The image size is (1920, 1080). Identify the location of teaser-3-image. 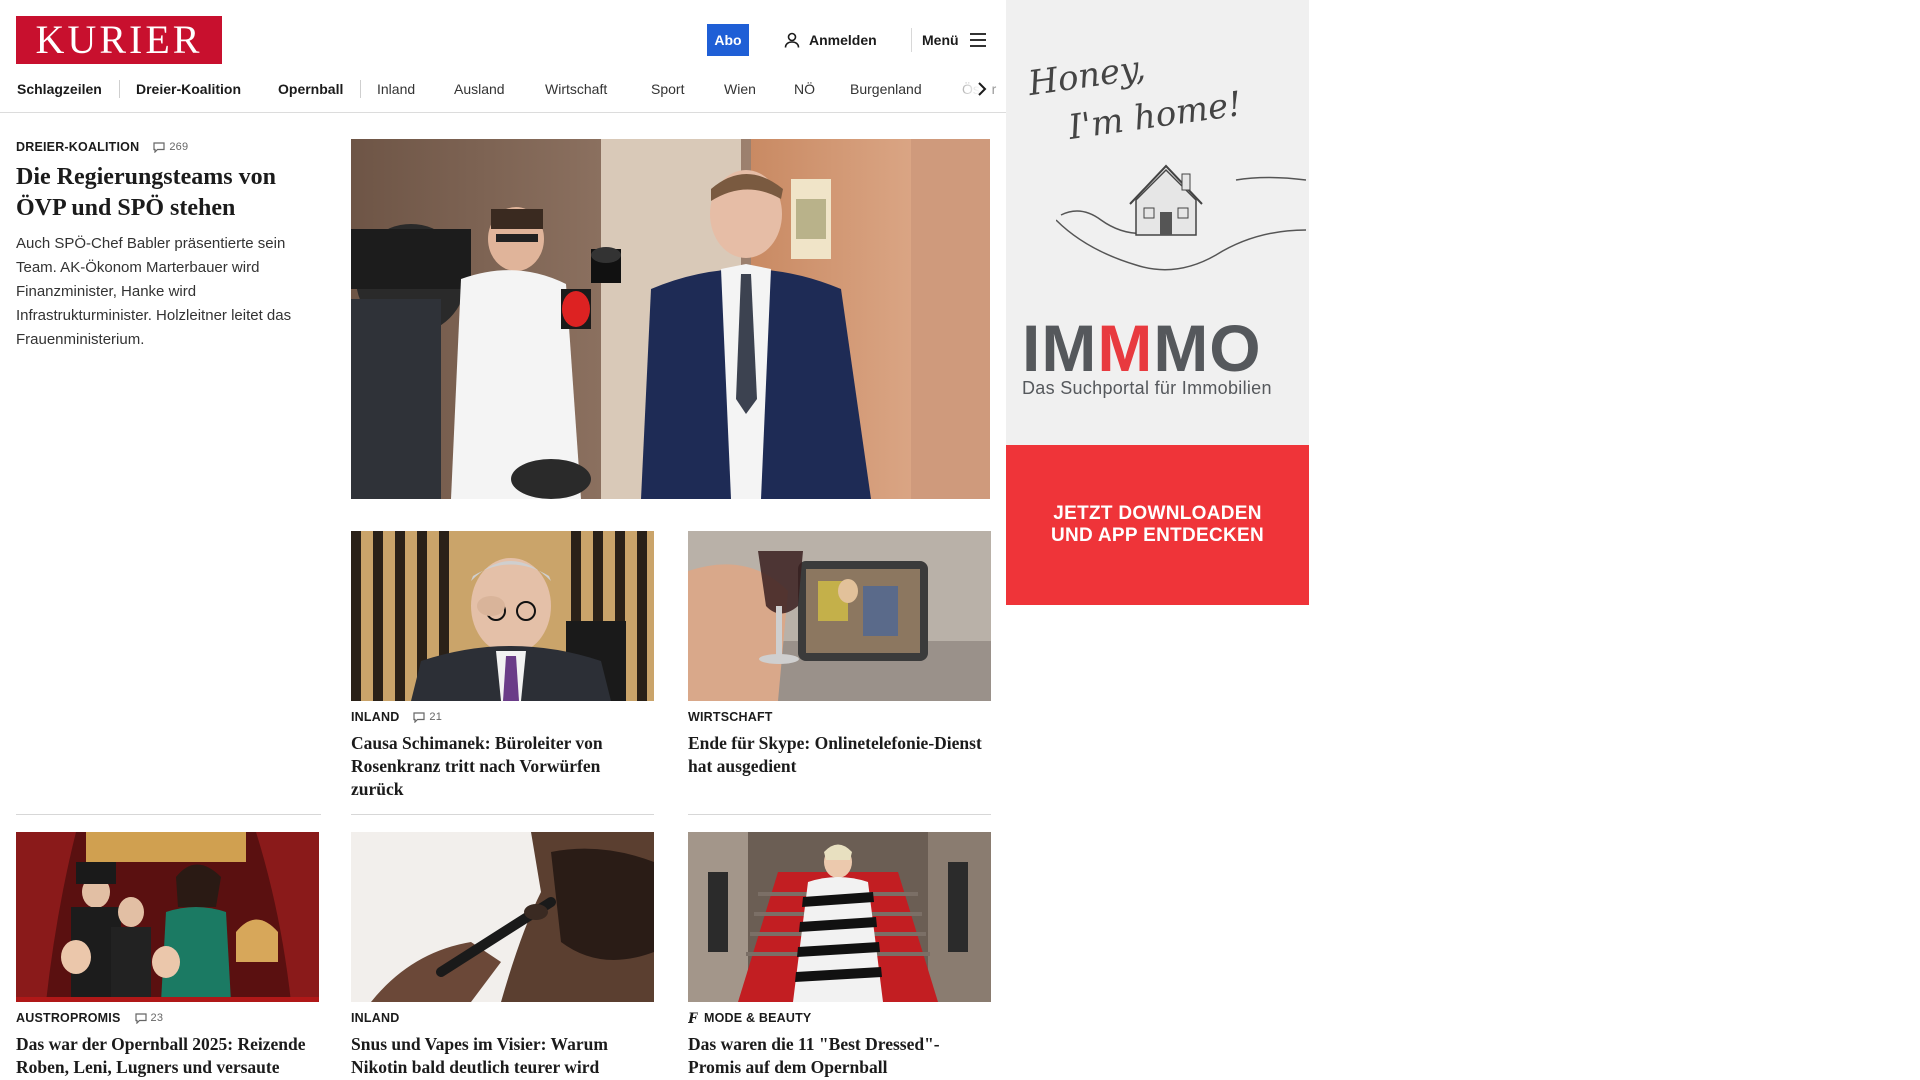
(167, 917).